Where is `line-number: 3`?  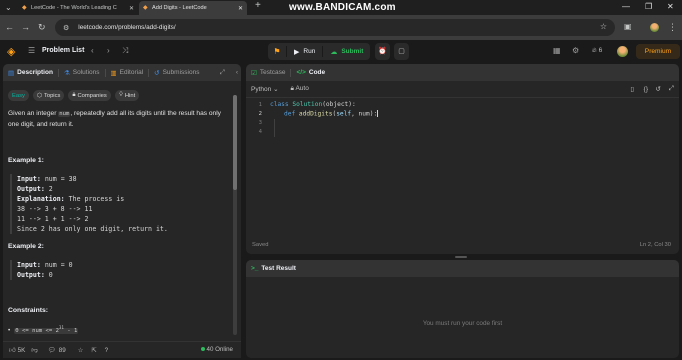
line-number: 3 is located at coordinates (260, 123).